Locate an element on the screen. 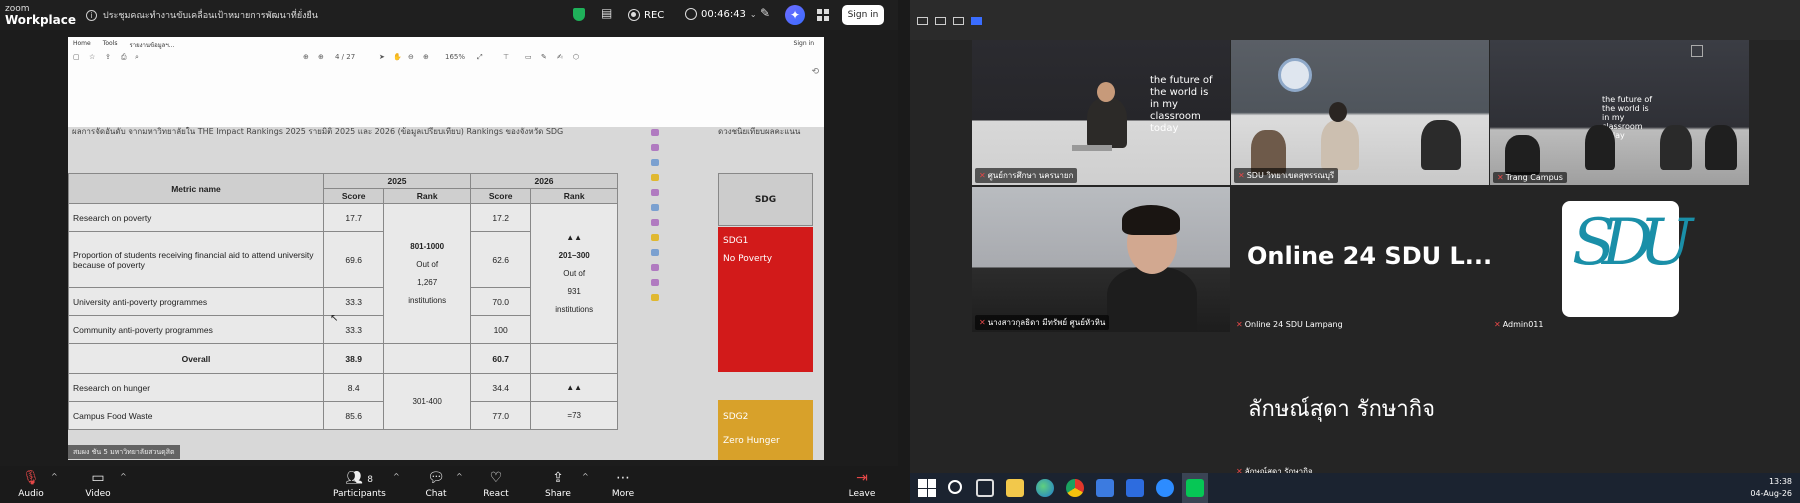 The width and height of the screenshot is (1800, 503). annotate-icon: ✎ is located at coordinates (765, 13).